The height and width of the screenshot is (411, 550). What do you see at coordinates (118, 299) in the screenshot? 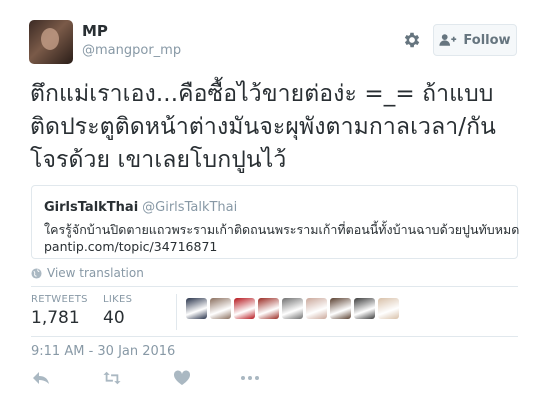
I see `likes-label: LIKES` at bounding box center [118, 299].